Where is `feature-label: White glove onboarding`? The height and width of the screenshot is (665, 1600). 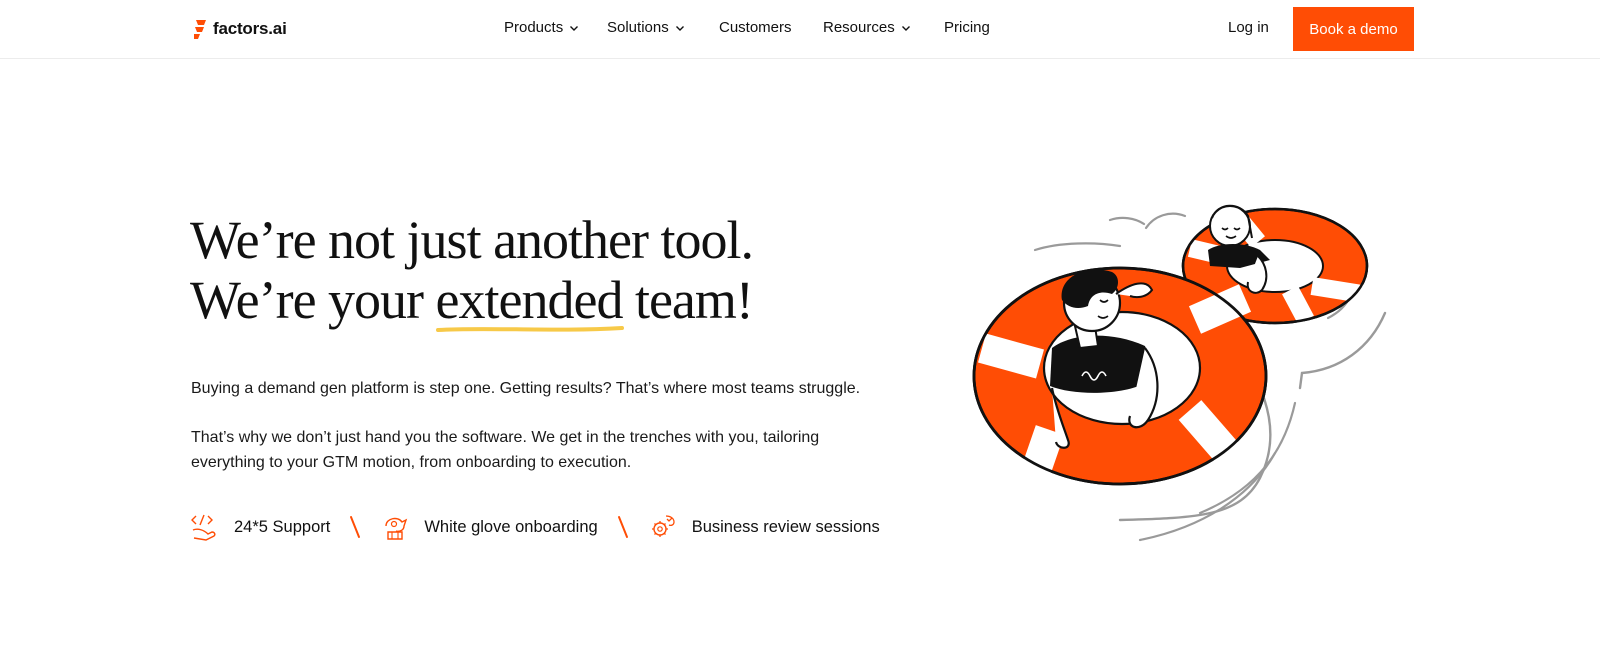
feature-label: White glove onboarding is located at coordinates (511, 526).